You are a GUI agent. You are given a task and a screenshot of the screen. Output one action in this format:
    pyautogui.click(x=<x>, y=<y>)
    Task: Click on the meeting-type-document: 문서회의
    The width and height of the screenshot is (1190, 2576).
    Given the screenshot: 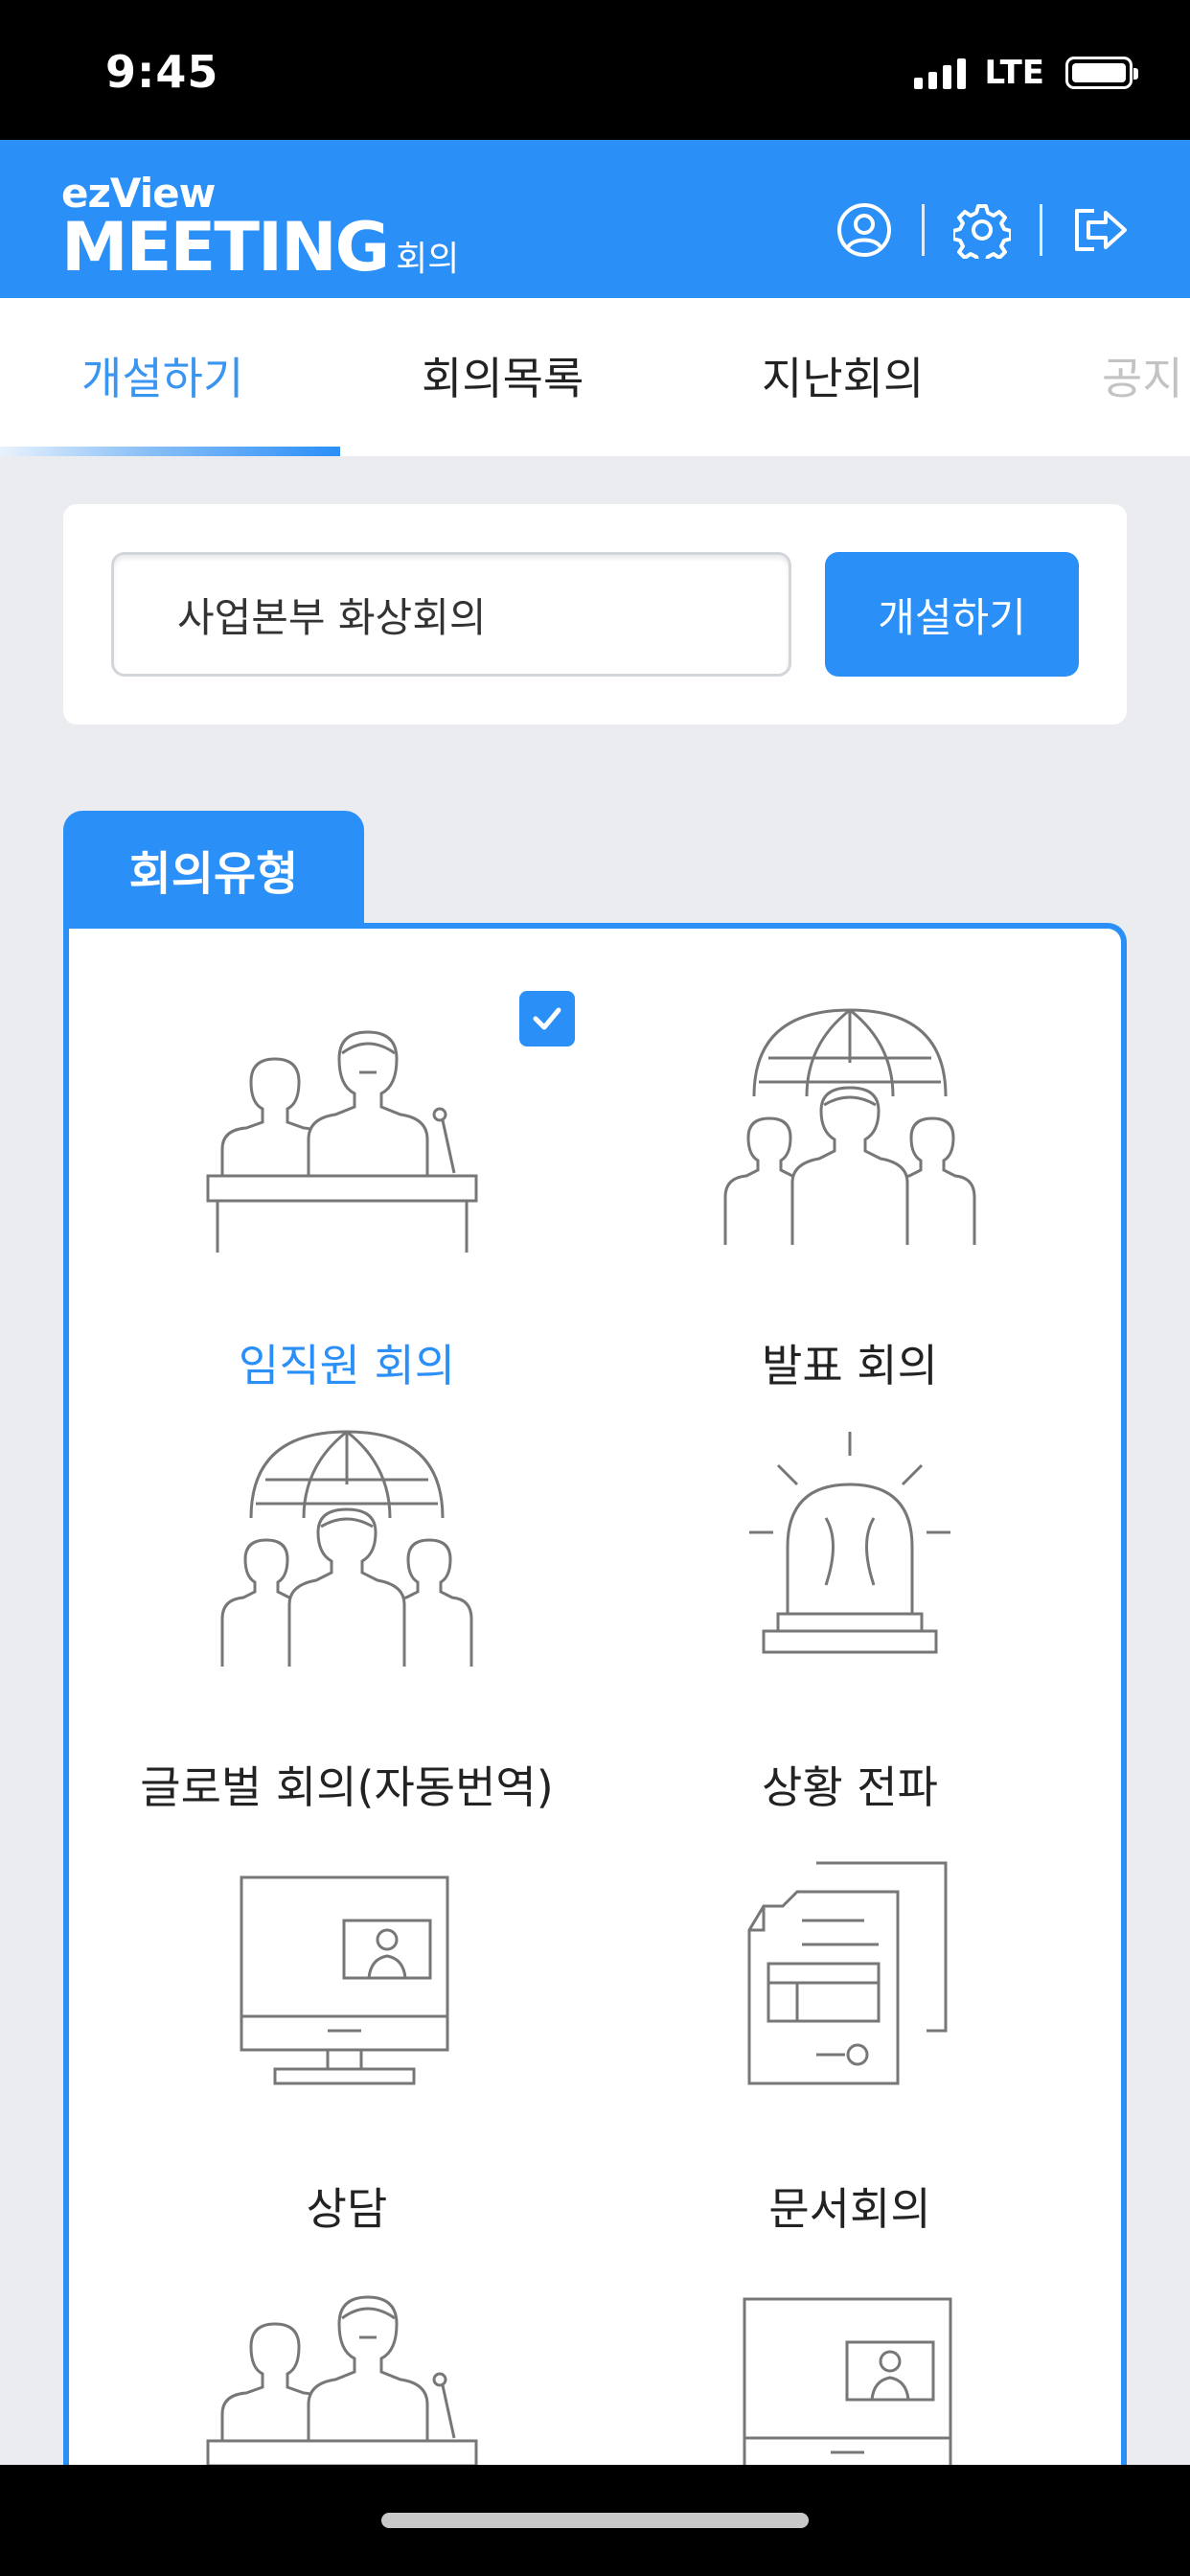 What is the action you would take?
    pyautogui.click(x=850, y=2050)
    